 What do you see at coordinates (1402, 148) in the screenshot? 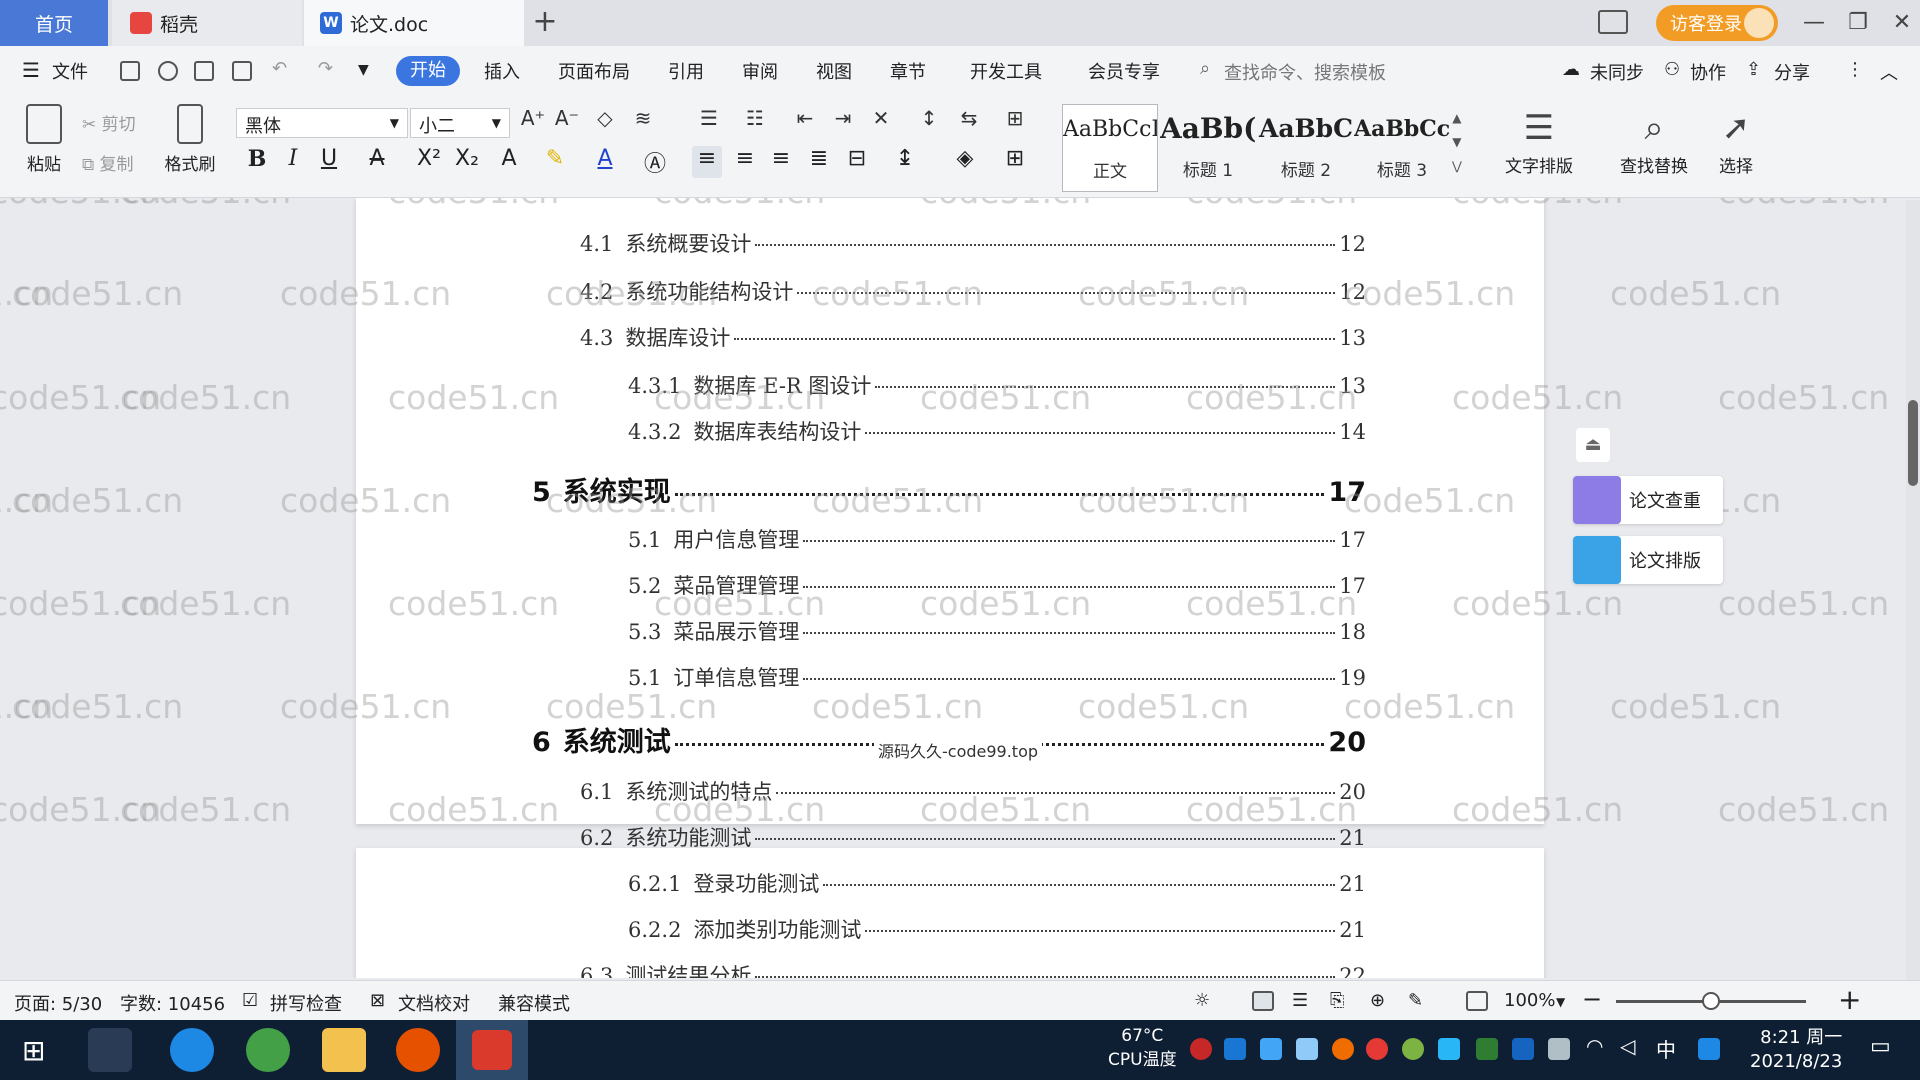
I see `style-heading-3: AaBbCcl 标题 3` at bounding box center [1402, 148].